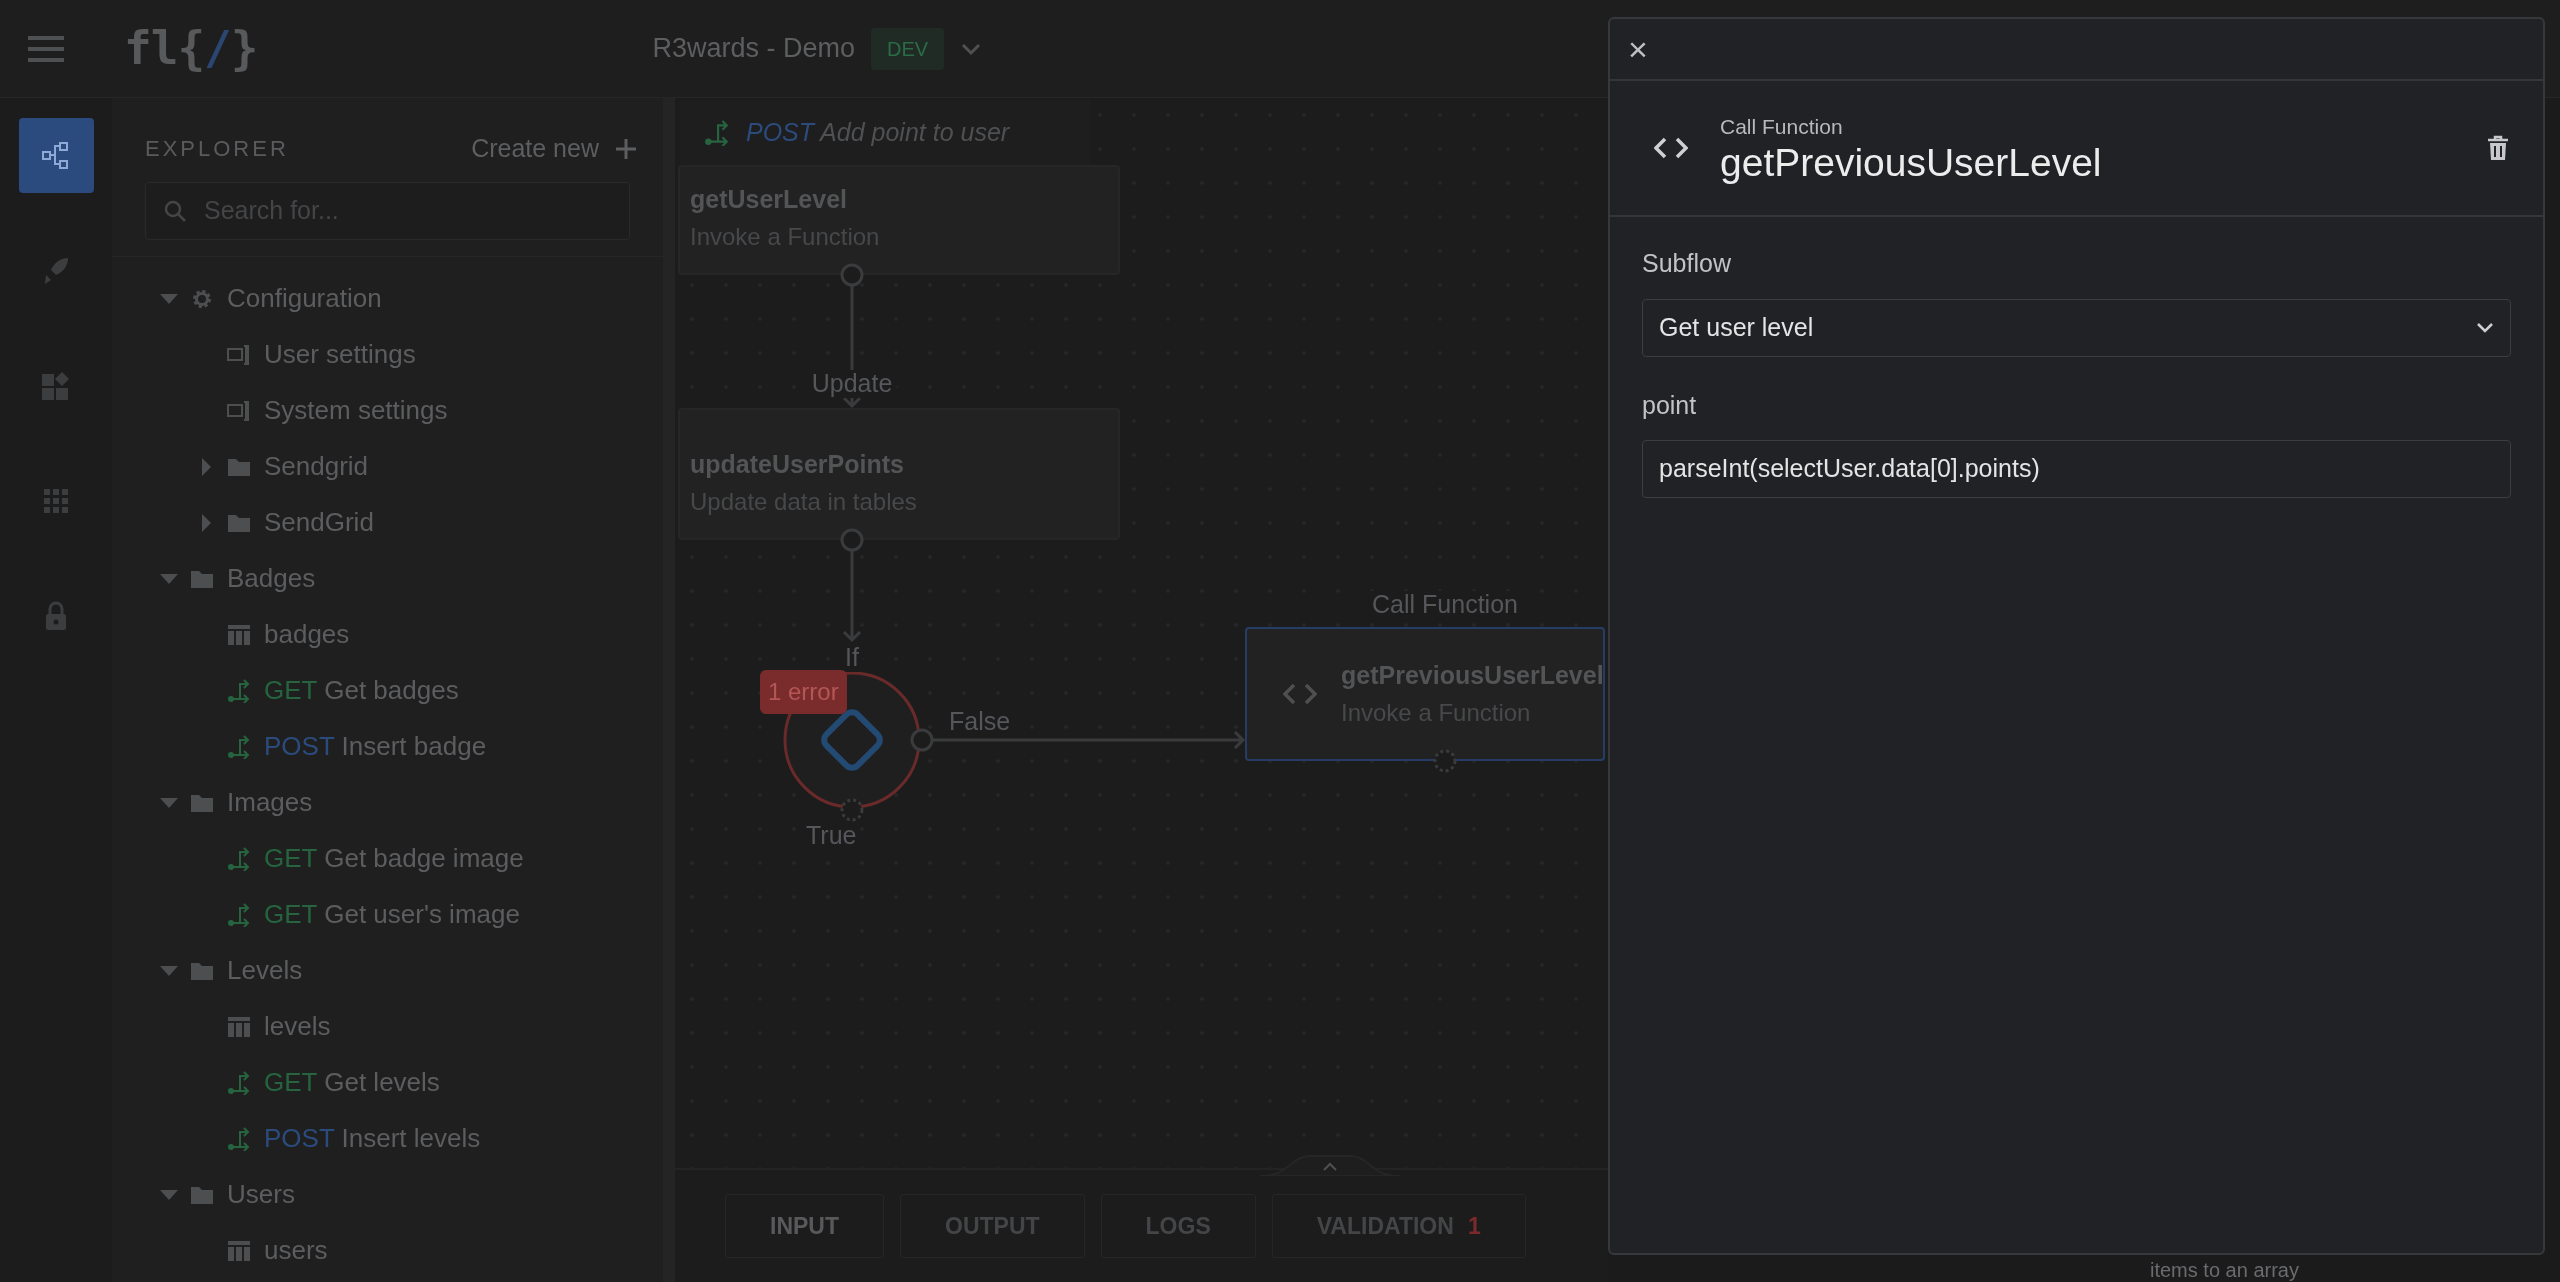 The width and height of the screenshot is (2560, 1282). I want to click on tree-item: Sendgrid, so click(387, 466).